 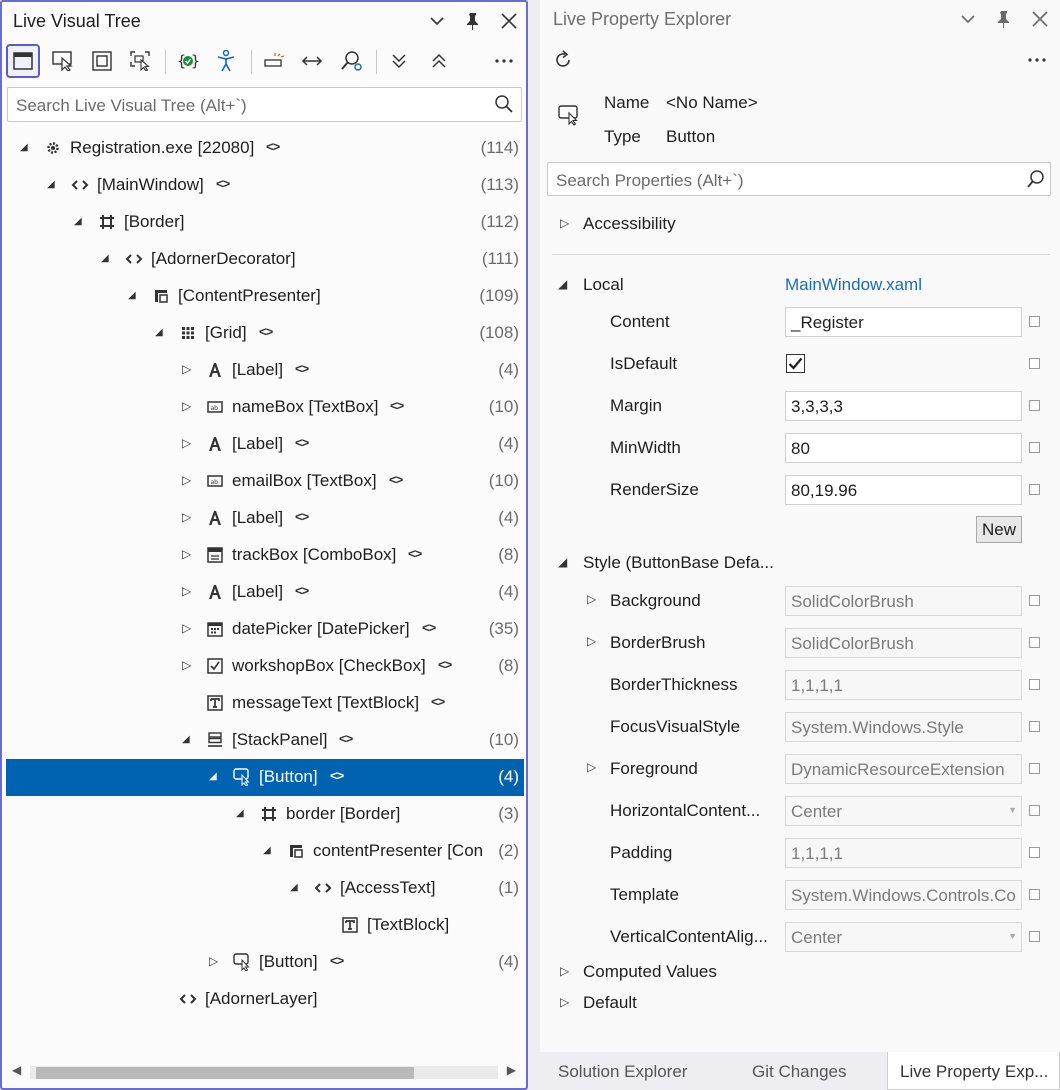 What do you see at coordinates (312, 61) in the screenshot?
I see `horizontal-arrows-icon` at bounding box center [312, 61].